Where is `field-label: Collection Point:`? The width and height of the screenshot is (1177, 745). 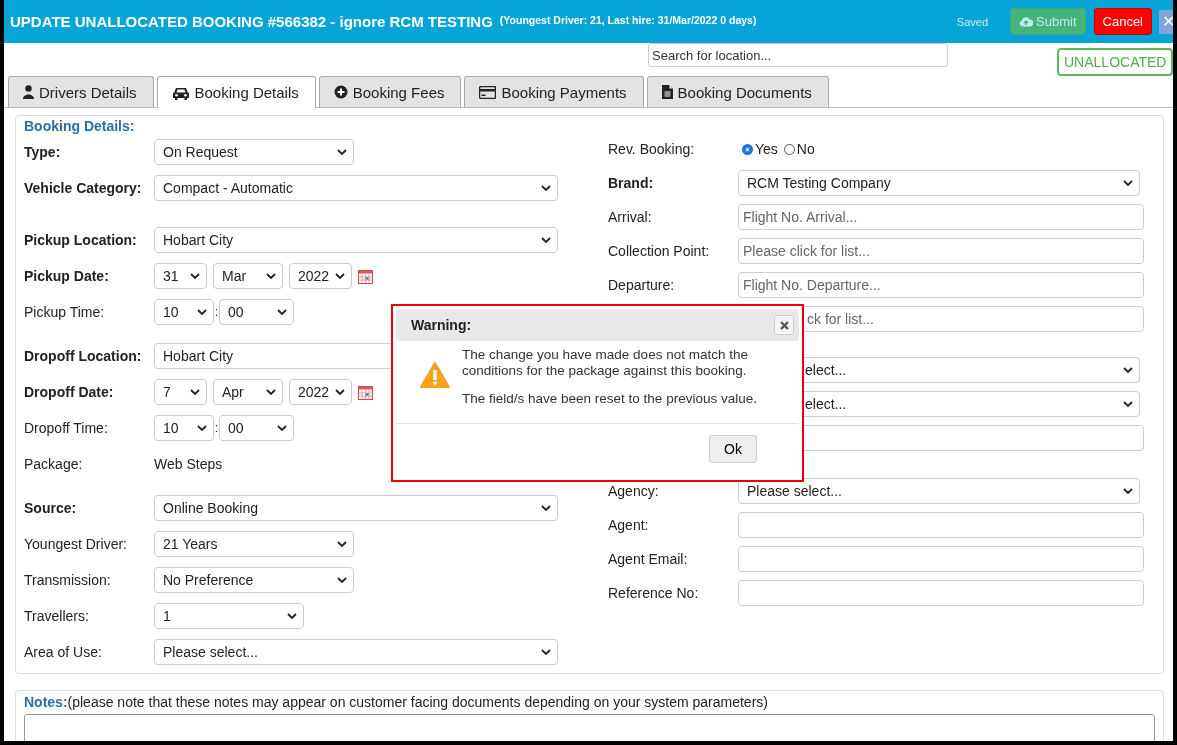 field-label: Collection Point: is located at coordinates (659, 251).